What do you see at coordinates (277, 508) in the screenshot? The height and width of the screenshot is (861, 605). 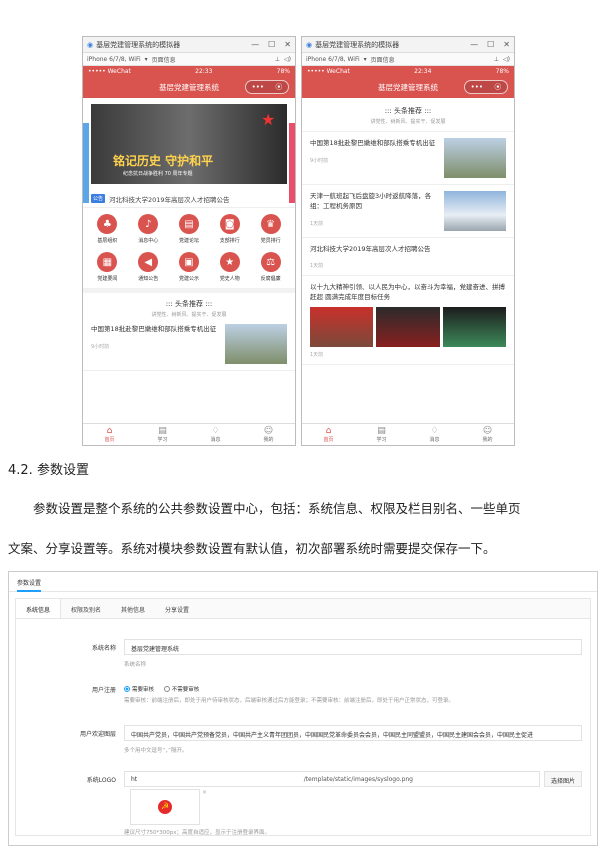 I see `paragraph-line-1: 参数设置是整个系统的公共参数设置中心，包括：系统信息、权限及栏目别名、一些单页` at bounding box center [277, 508].